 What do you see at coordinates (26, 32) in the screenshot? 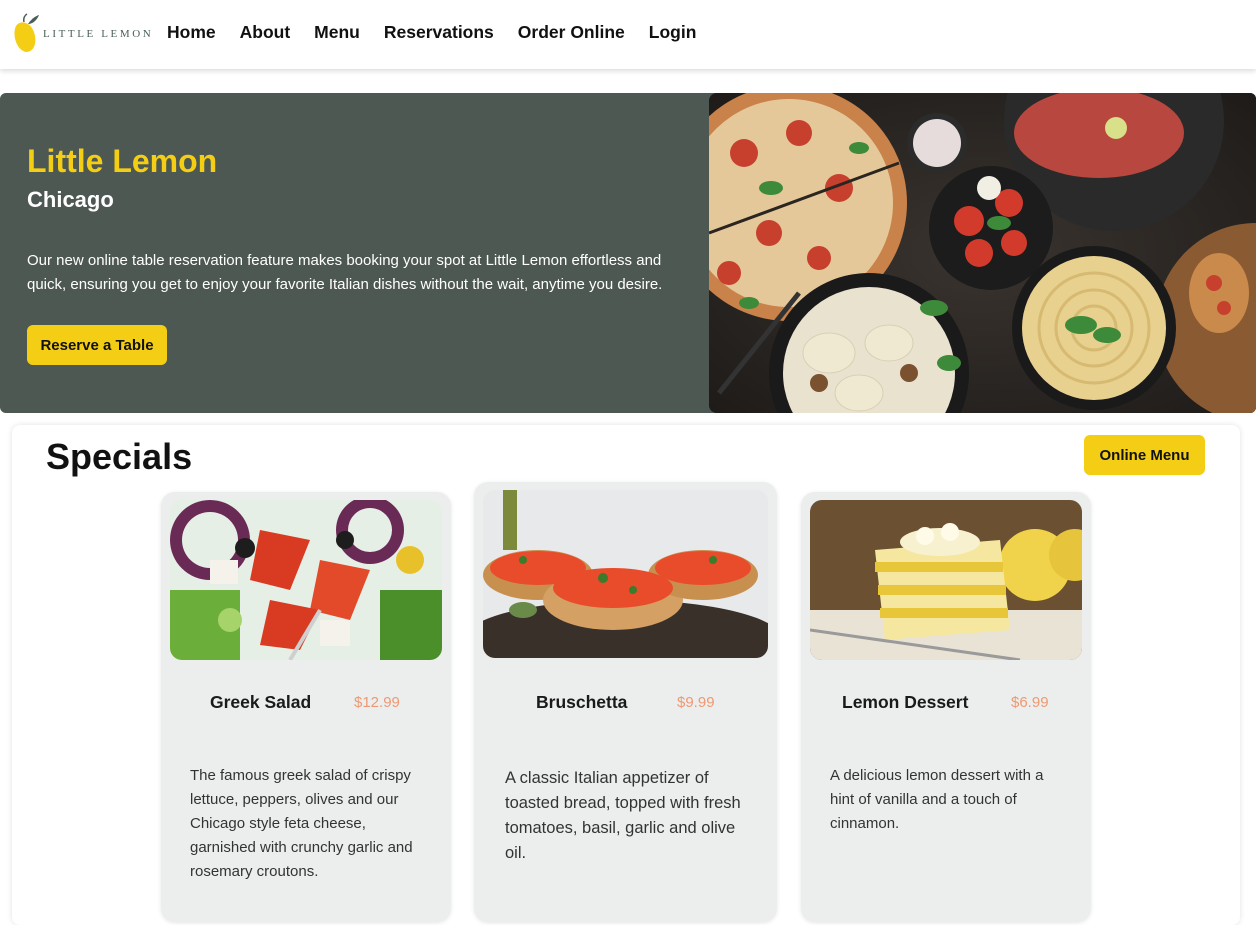
I see `lemon-logo-icon` at bounding box center [26, 32].